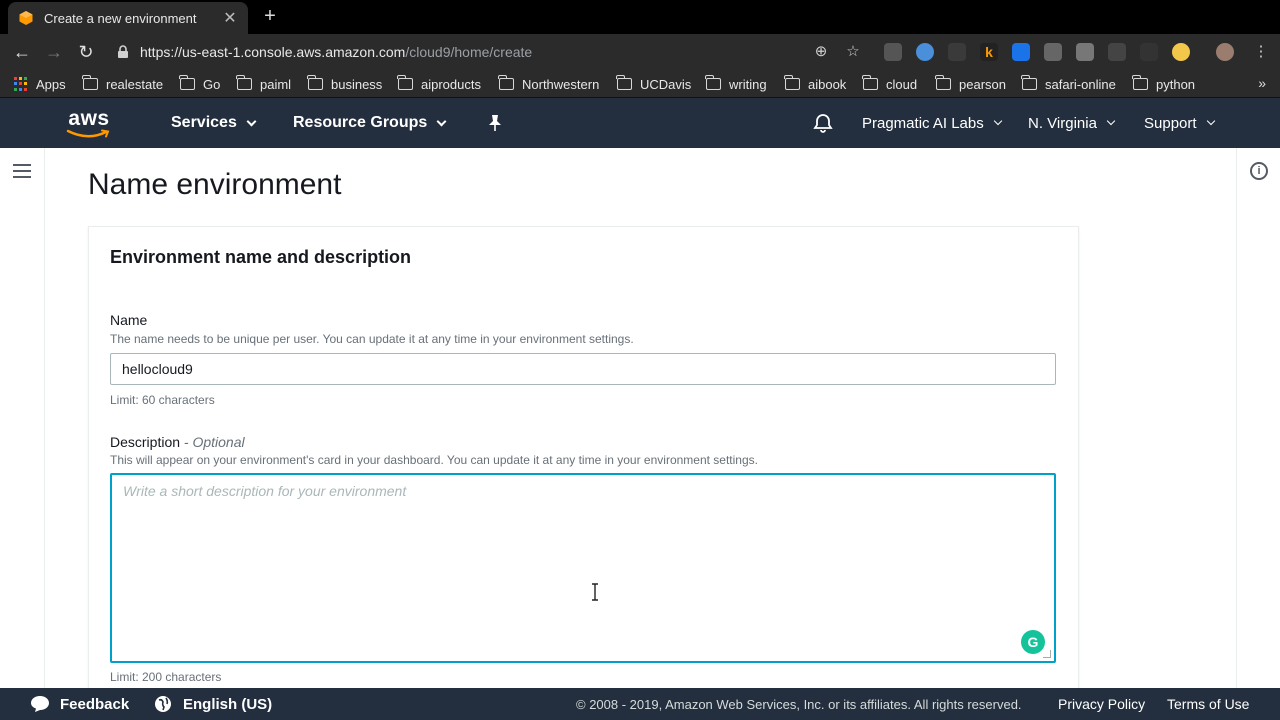  I want to click on bookmark-folder: realestate, so click(123, 83).